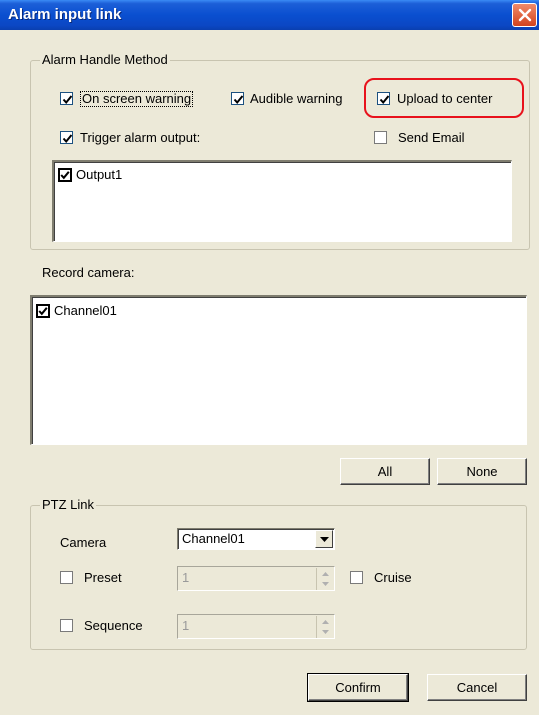  I want to click on select-none-label: None, so click(482, 471).